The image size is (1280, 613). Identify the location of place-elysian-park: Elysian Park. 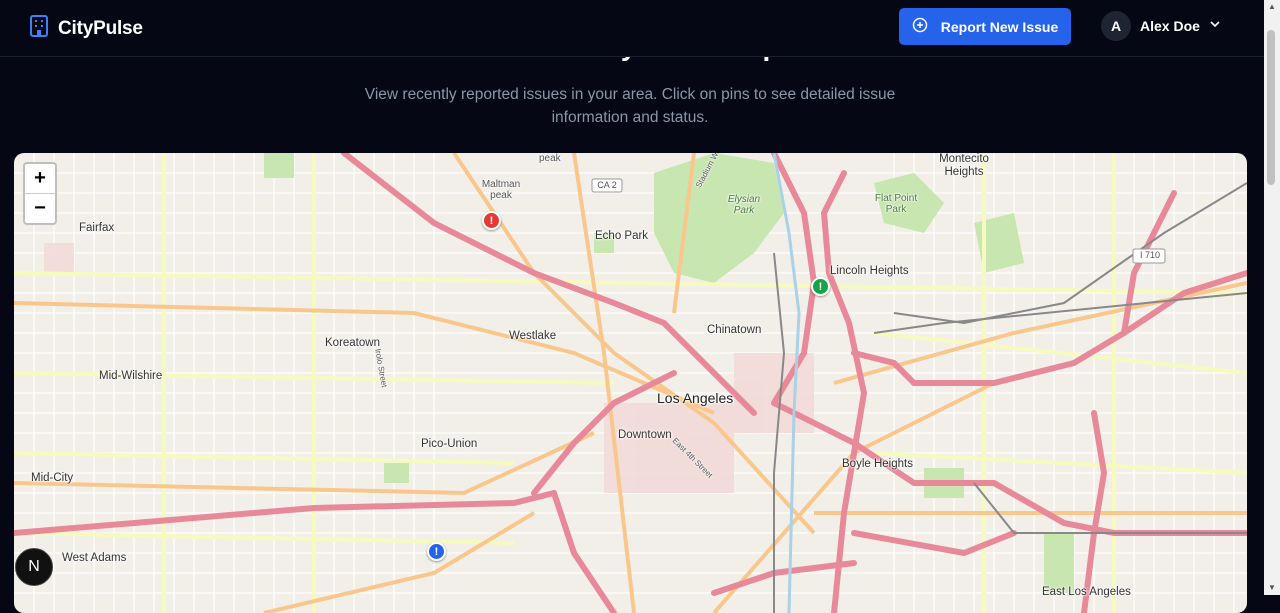
(744, 205).